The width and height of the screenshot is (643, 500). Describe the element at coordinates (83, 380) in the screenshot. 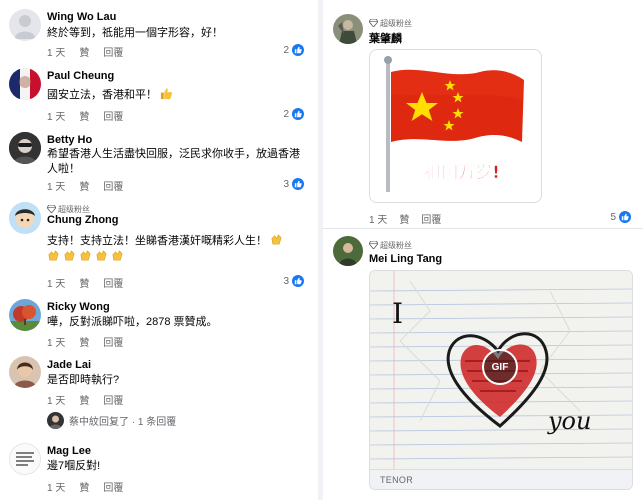

I see `comment-text: 是否即時執行?` at that location.